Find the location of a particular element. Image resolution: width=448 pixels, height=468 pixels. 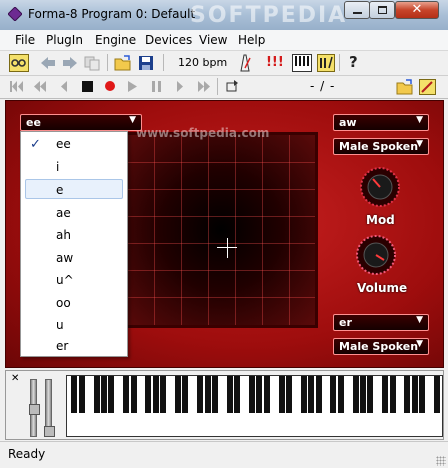

menu-engine: Engine is located at coordinates (115, 40).